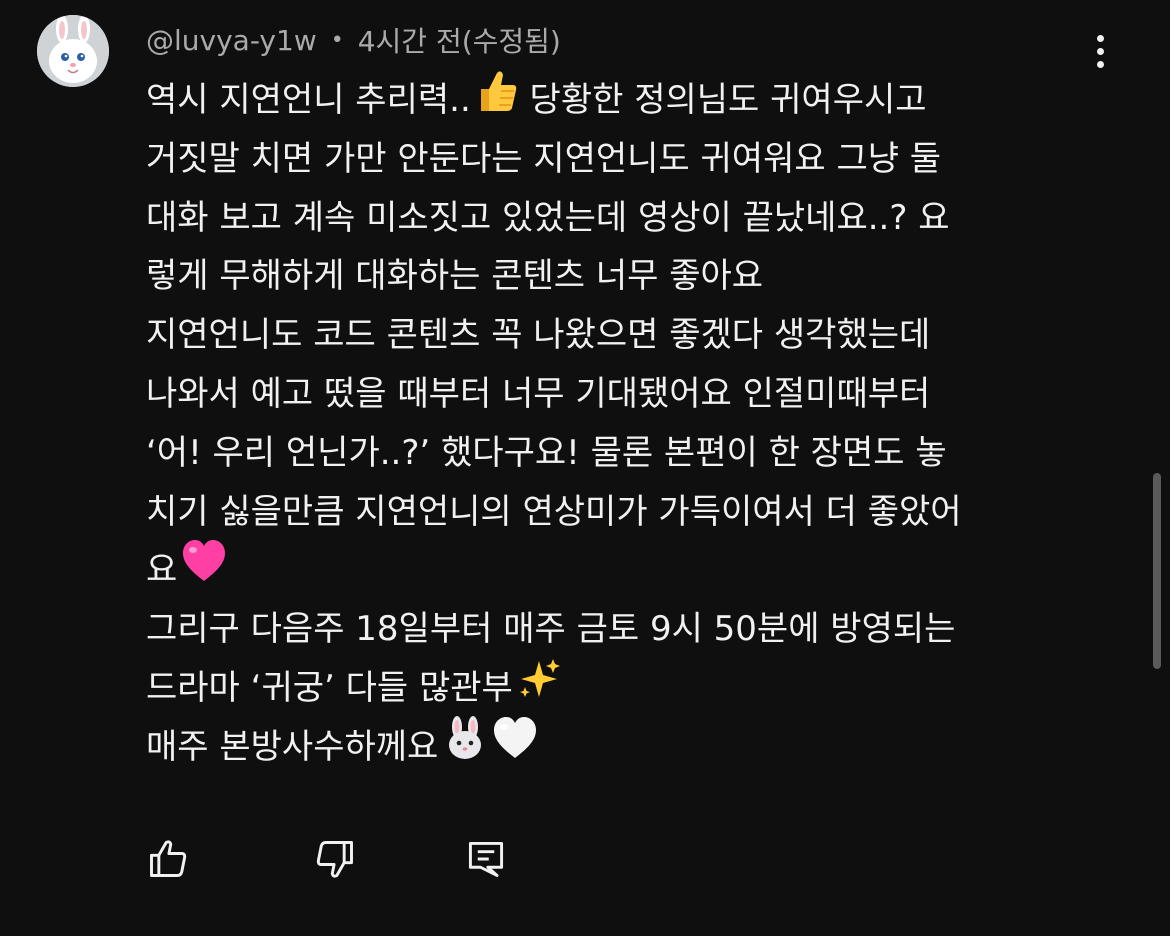  I want to click on comment-line: 역시 지연언니 추리력.. 당황한 정의님도 귀여우시고, so click(626, 100).